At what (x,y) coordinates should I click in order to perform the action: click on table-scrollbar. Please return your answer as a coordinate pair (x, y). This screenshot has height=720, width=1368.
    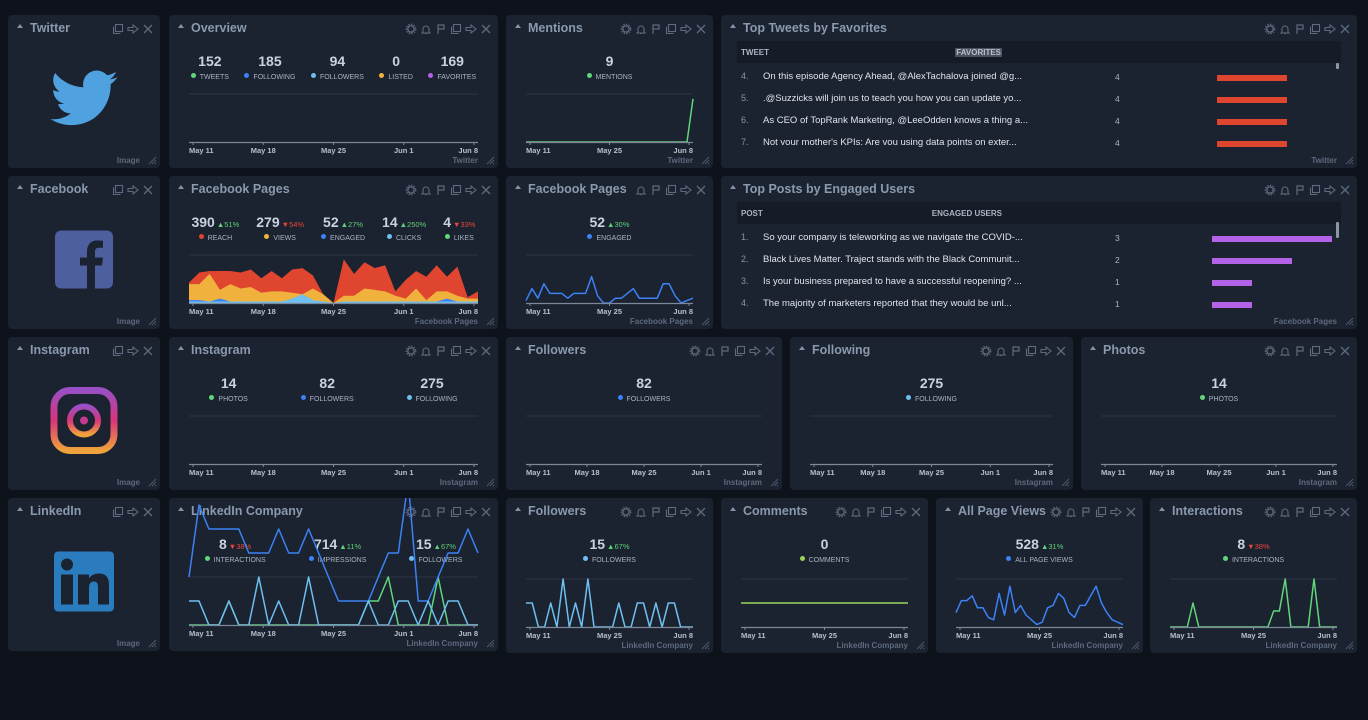
    Looking at the image, I should click on (1337, 230).